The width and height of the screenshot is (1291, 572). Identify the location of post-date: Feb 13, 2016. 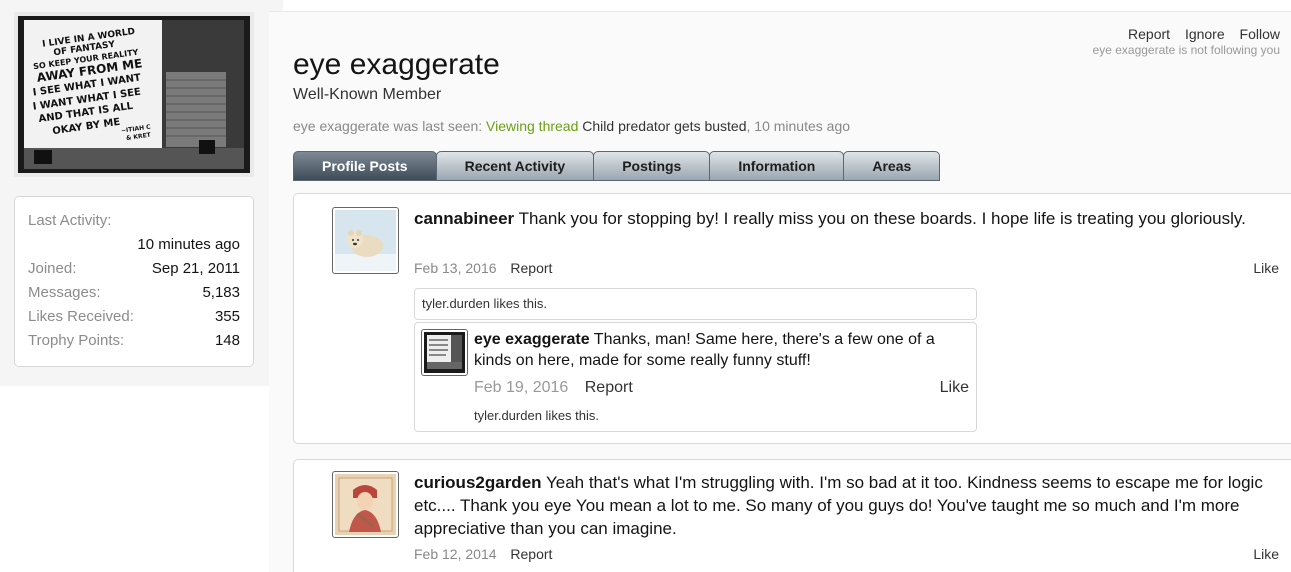
(455, 268).